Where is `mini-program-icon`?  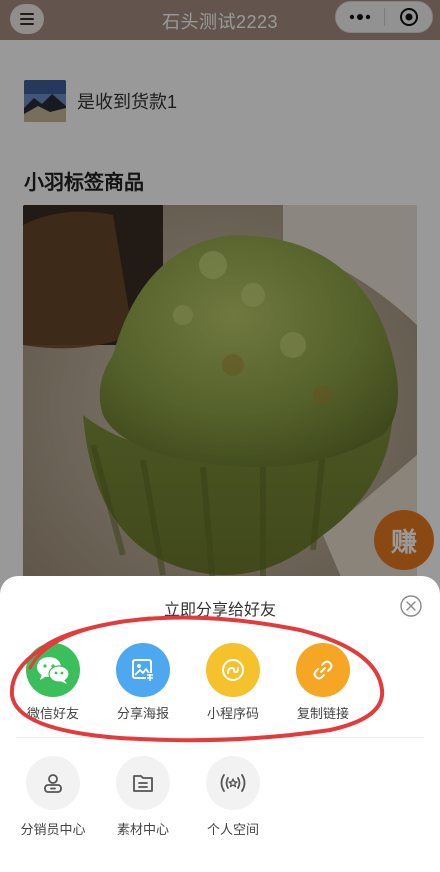 mini-program-icon is located at coordinates (233, 670).